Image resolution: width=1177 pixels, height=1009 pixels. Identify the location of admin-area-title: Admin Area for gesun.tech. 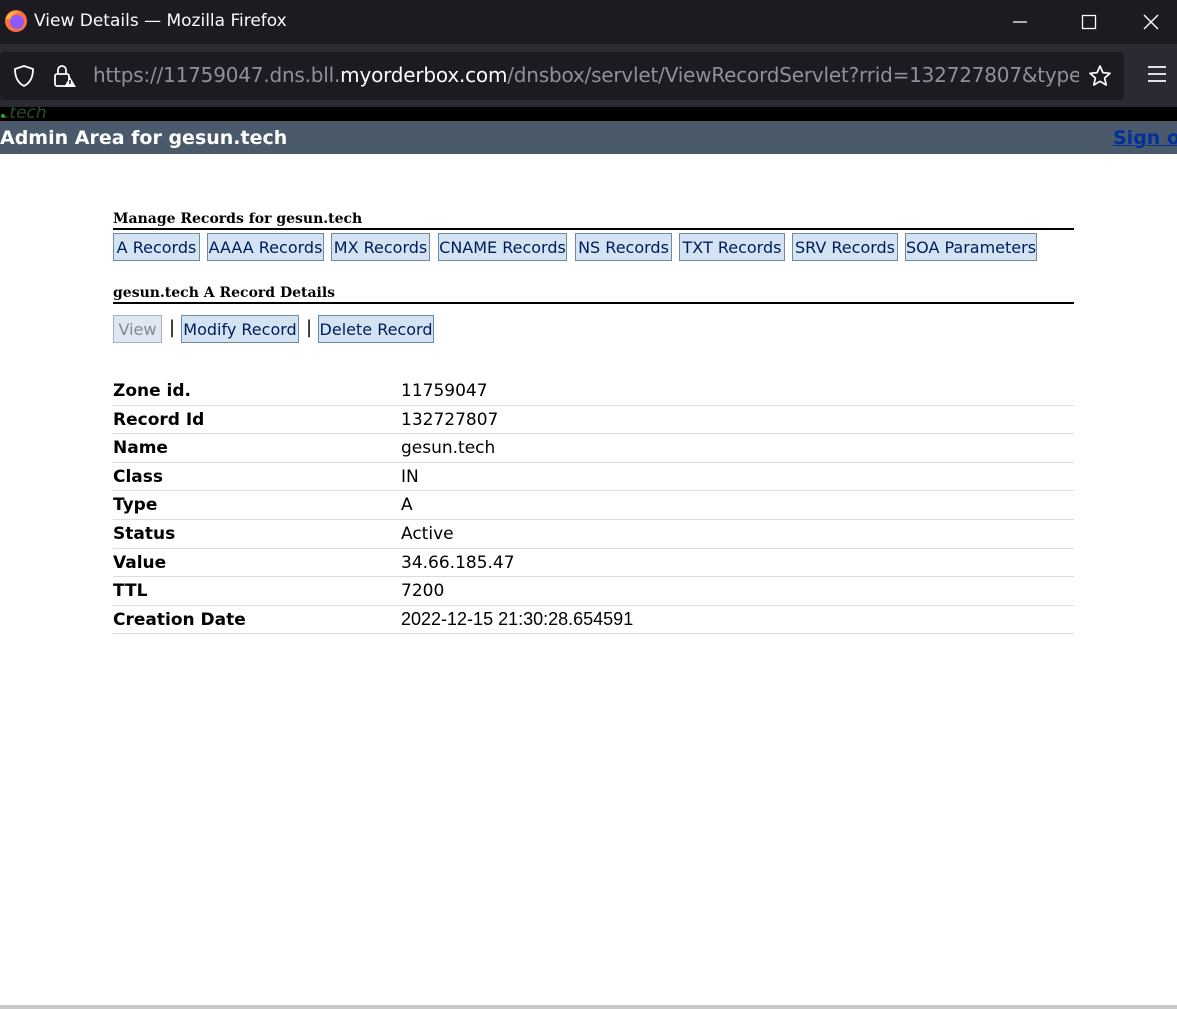
(144, 138).